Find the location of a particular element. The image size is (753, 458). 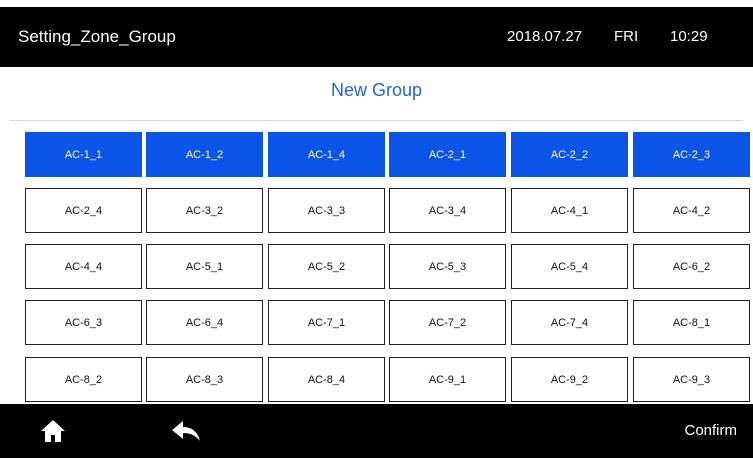

home-icon is located at coordinates (53, 431).